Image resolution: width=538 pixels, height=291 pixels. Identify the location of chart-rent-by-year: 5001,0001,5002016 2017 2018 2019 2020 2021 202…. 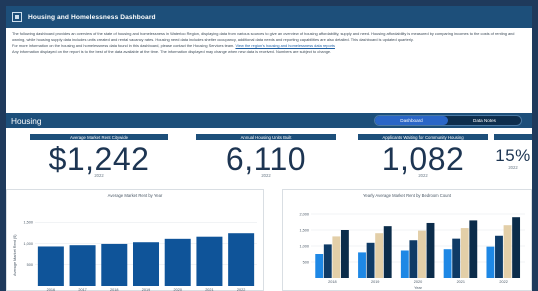
(140, 256).